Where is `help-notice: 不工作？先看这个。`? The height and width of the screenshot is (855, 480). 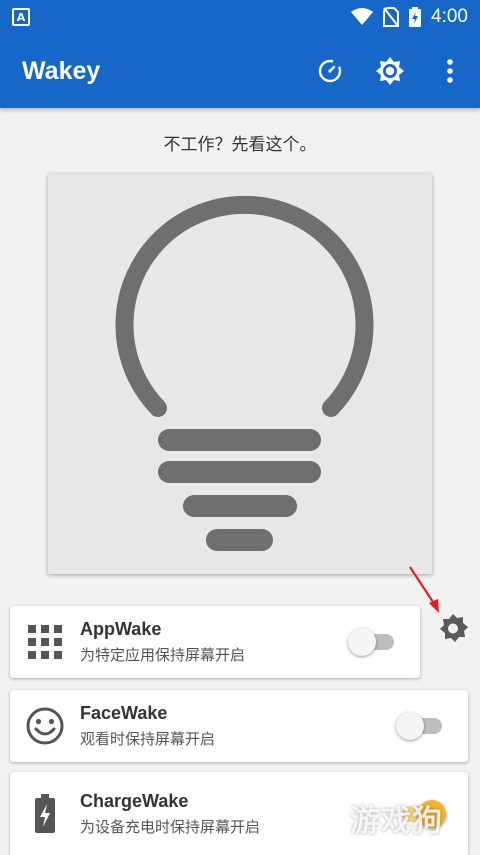 help-notice: 不工作？先看这个。 is located at coordinates (240, 142).